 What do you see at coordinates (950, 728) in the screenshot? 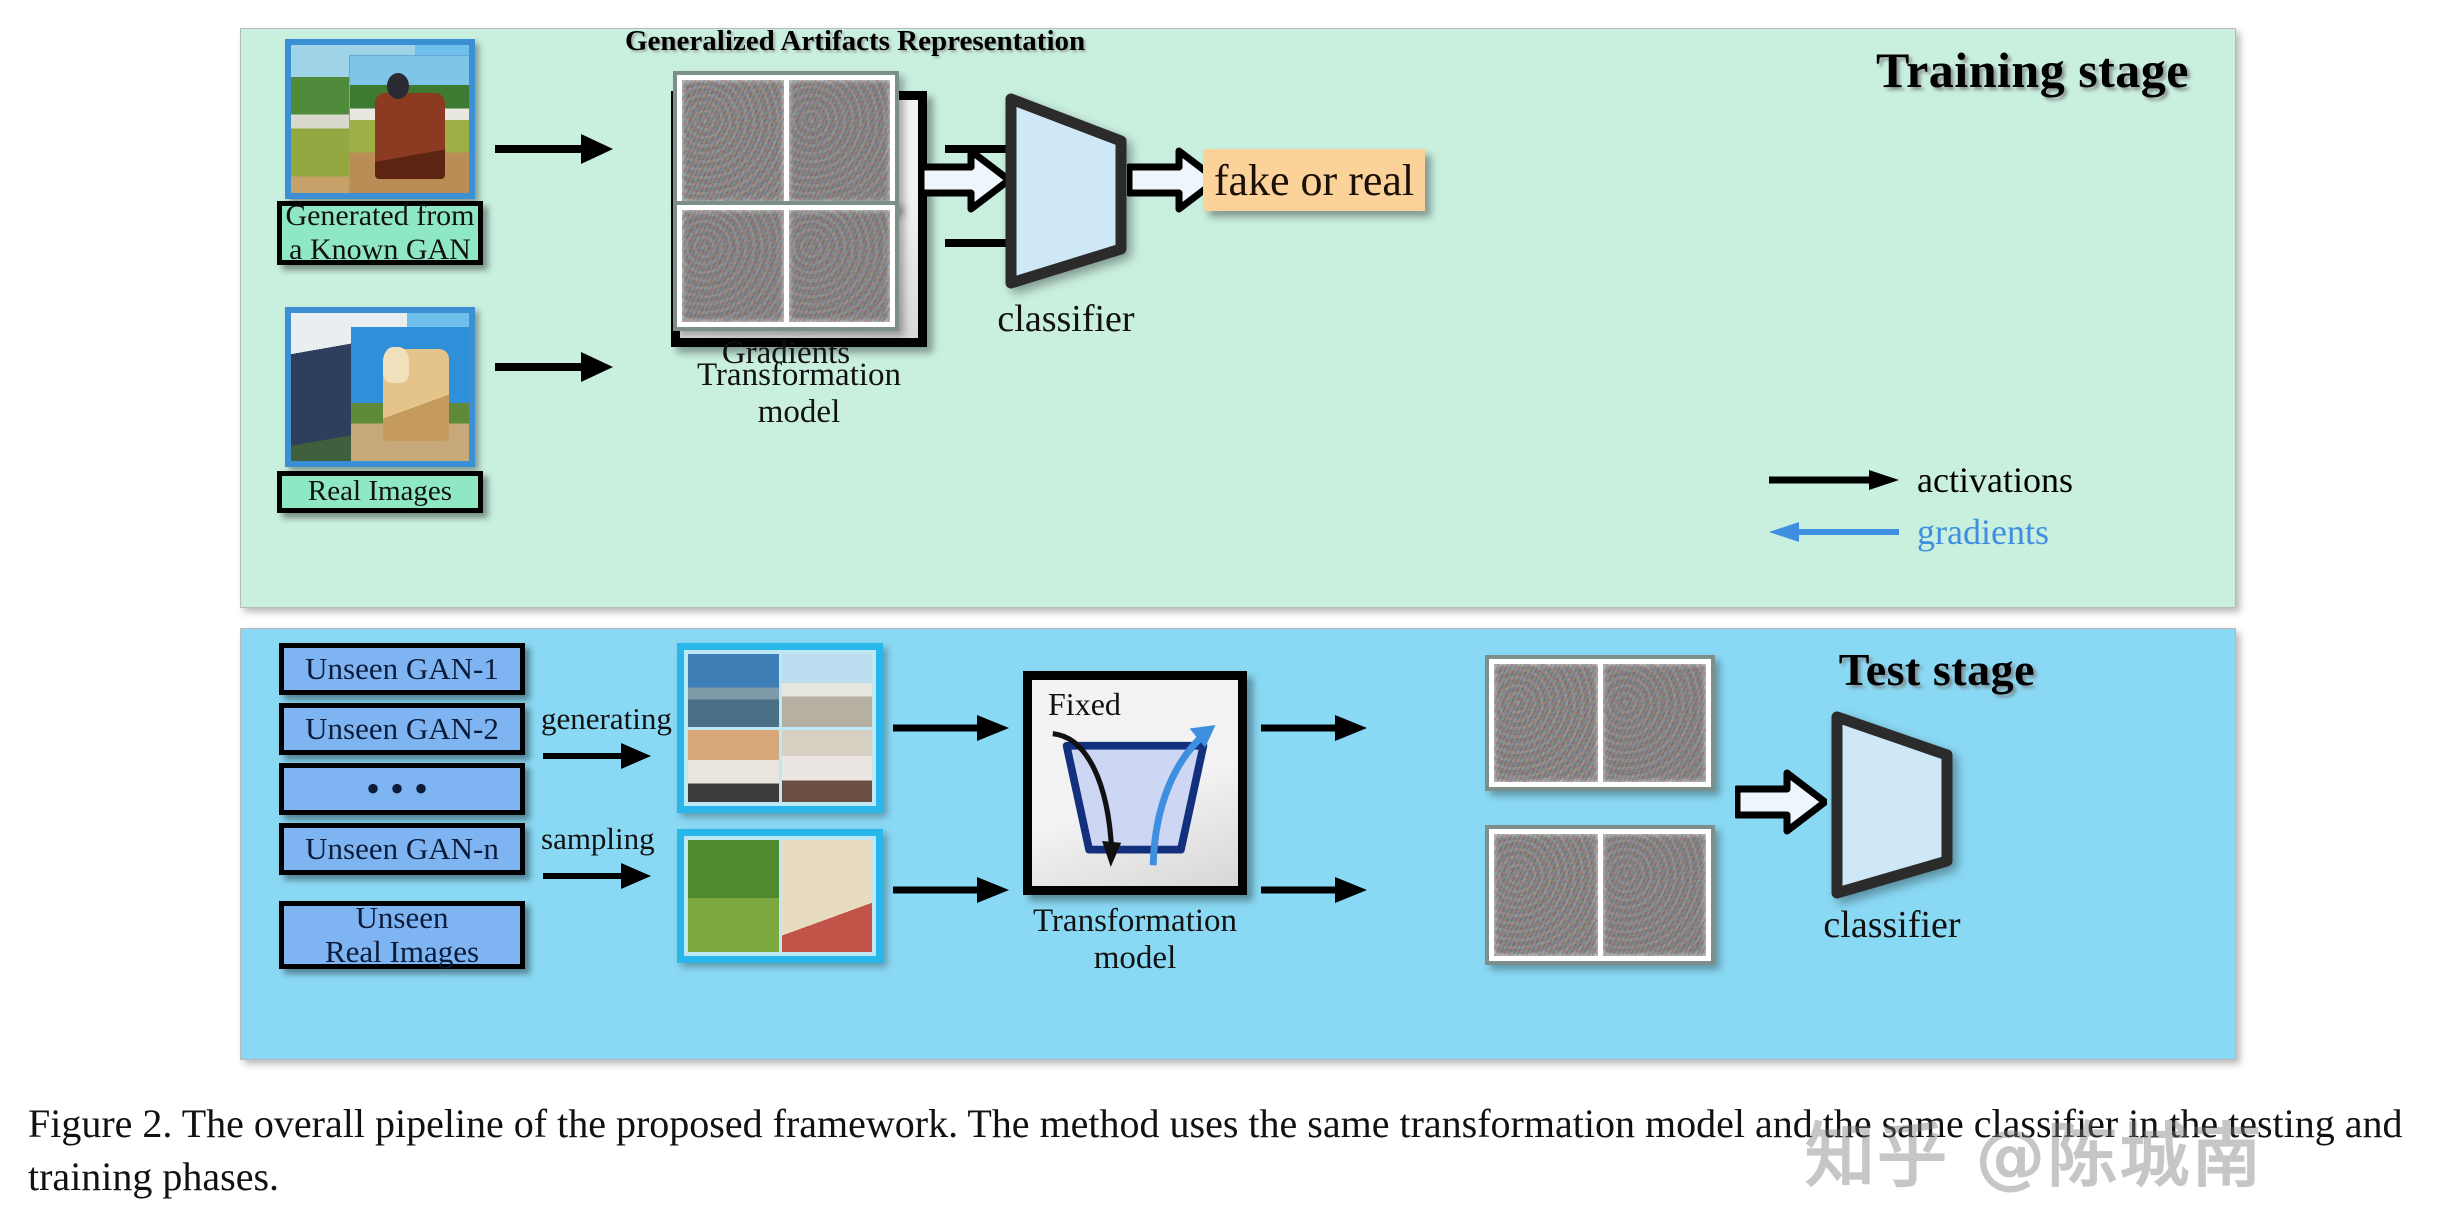
I see `arrow-generated-grid-to-model` at bounding box center [950, 728].